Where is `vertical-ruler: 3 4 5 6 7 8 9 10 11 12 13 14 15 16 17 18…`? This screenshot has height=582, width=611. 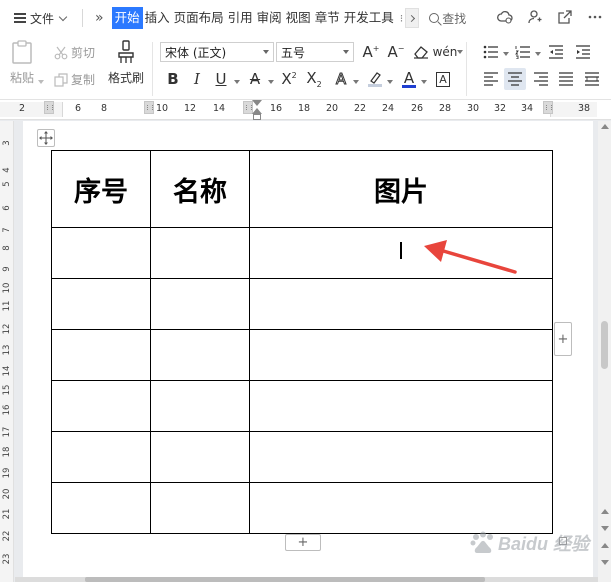
vertical-ruler: 3 4 5 6 7 8 9 10 11 12 13 14 15 16 17 18… is located at coordinates (7, 351).